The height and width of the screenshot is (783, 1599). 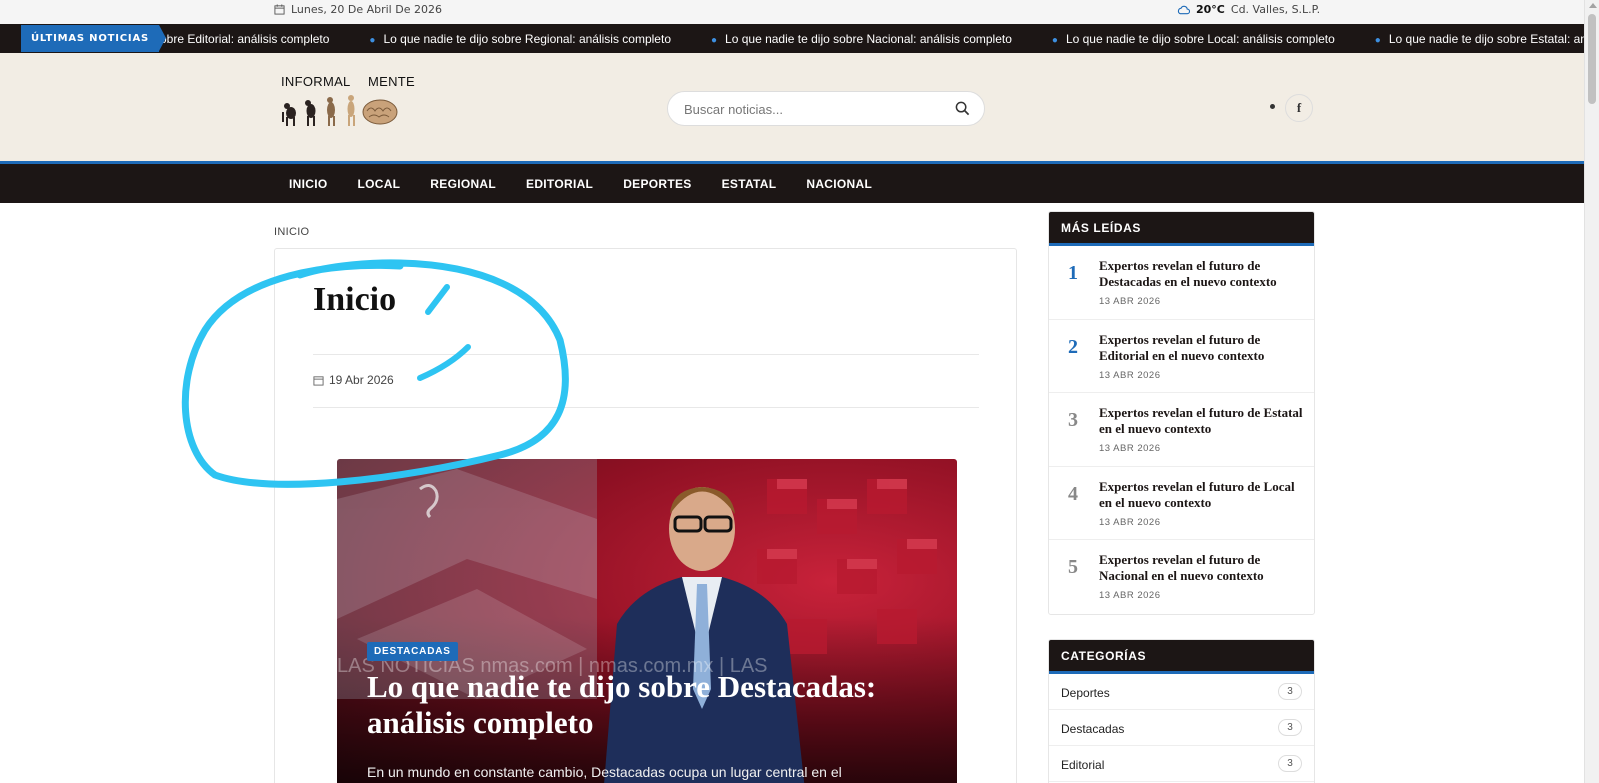 What do you see at coordinates (1210, 9) in the screenshot?
I see `temperature: 20°C` at bounding box center [1210, 9].